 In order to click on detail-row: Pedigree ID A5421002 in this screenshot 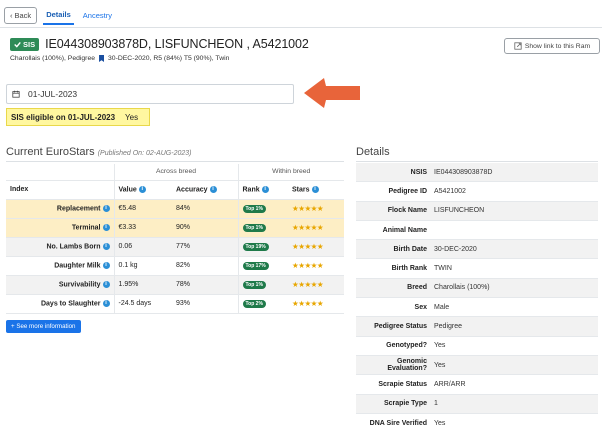, I will do `click(477, 192)`.